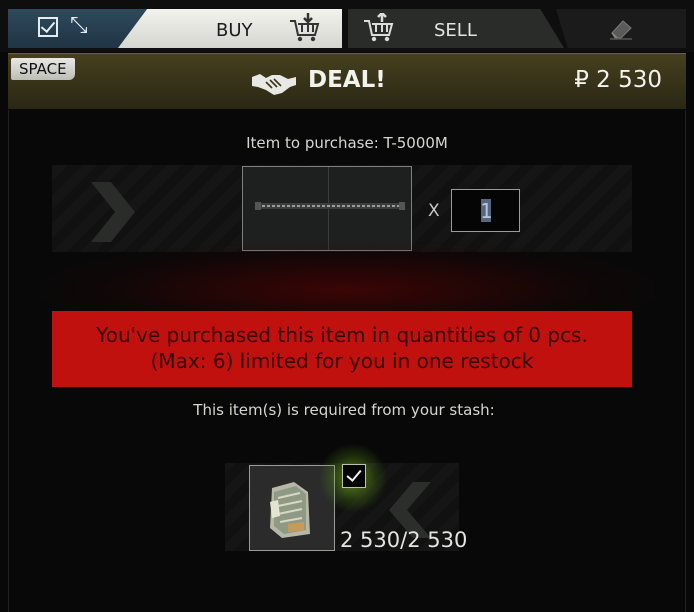  What do you see at coordinates (234, 30) in the screenshot?
I see `tab-buy-label: BUY` at bounding box center [234, 30].